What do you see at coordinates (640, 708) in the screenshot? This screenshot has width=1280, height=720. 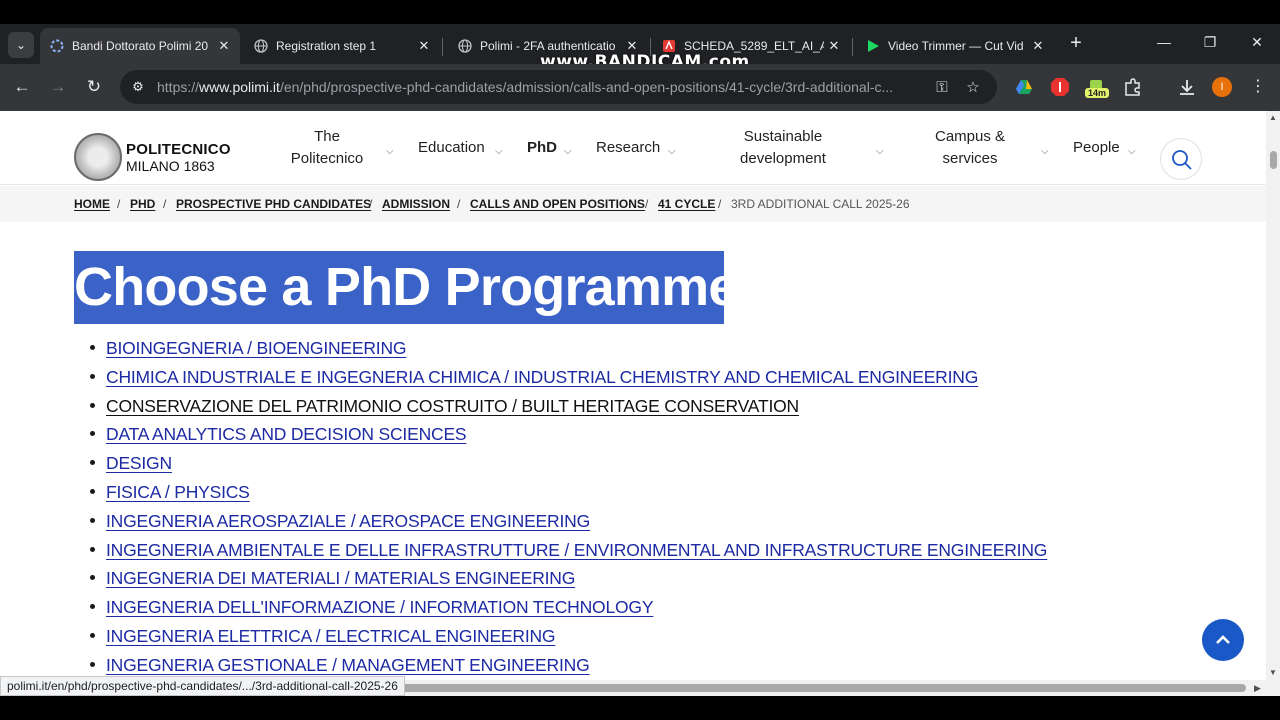 I see `screen-bottom-bar` at bounding box center [640, 708].